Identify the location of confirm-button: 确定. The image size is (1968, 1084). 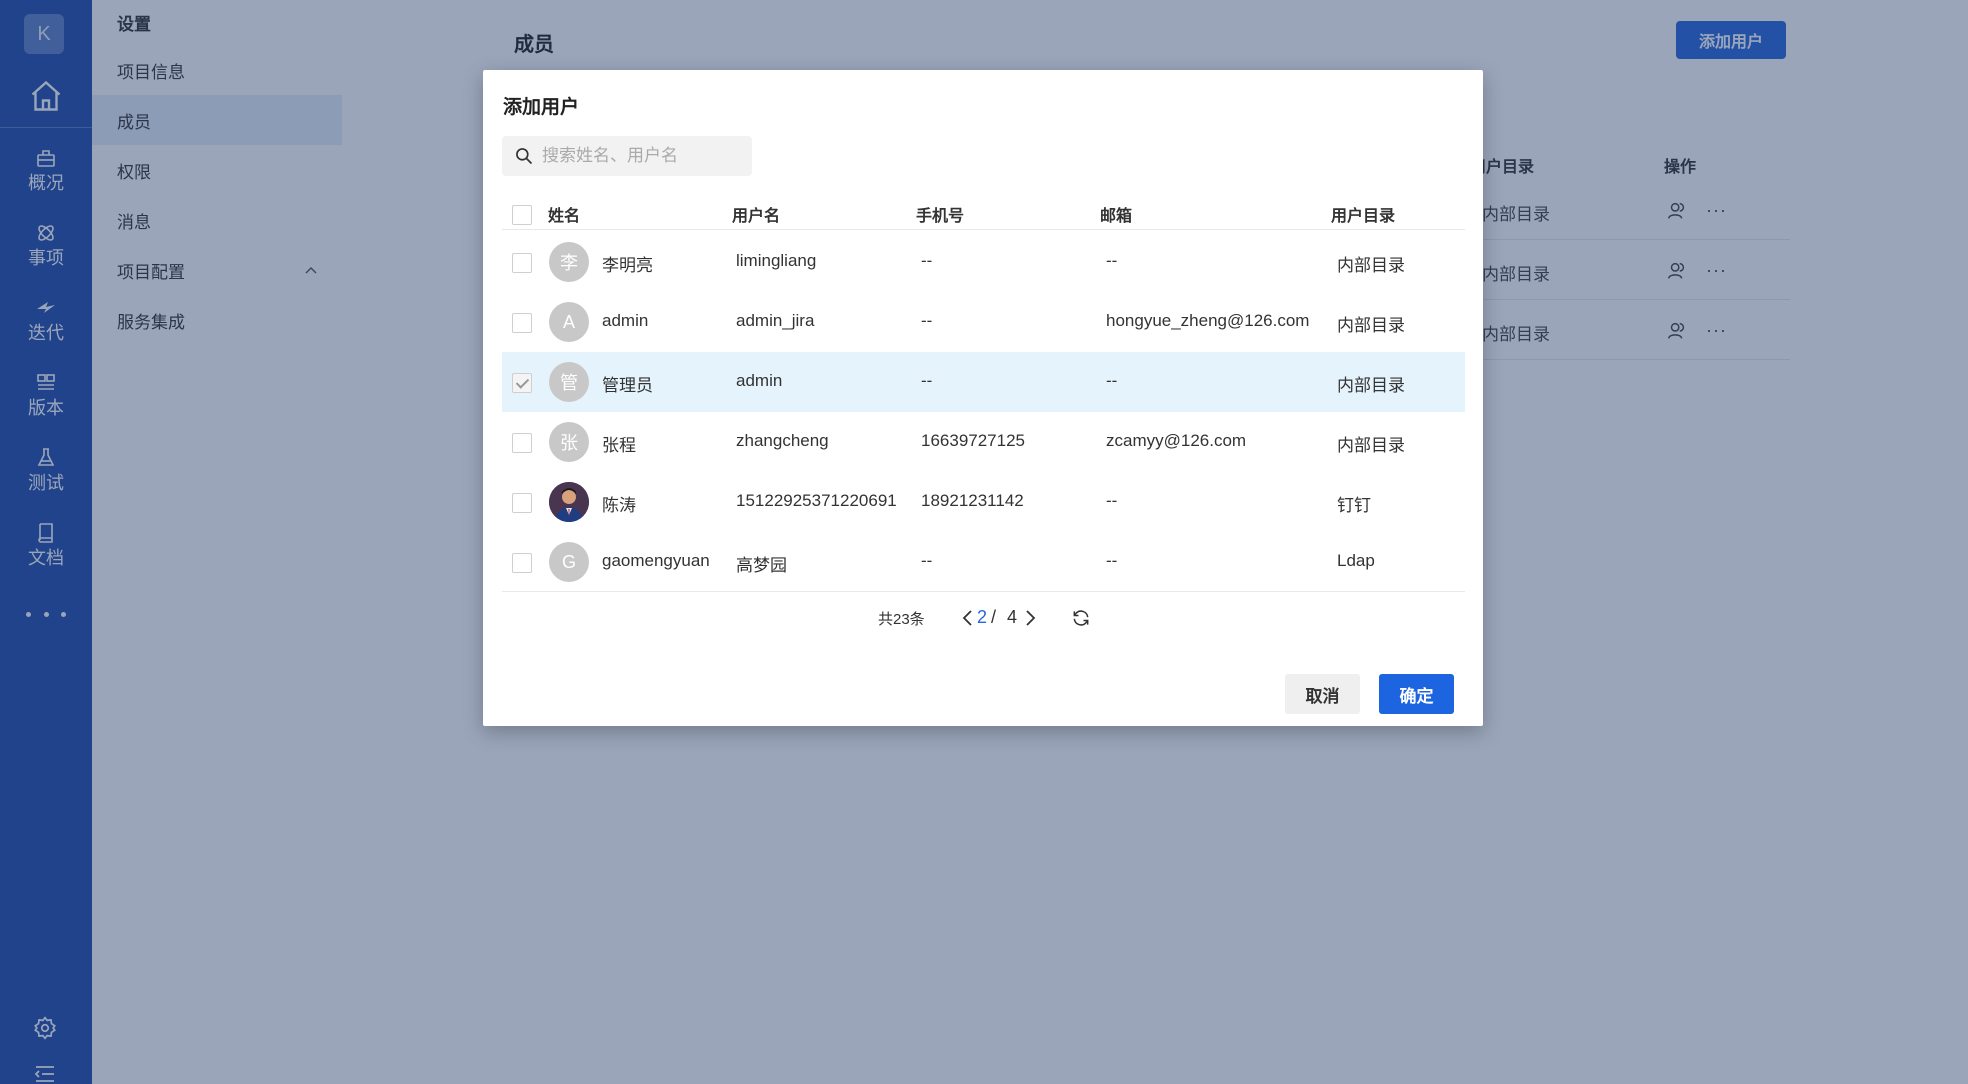
(1416, 694).